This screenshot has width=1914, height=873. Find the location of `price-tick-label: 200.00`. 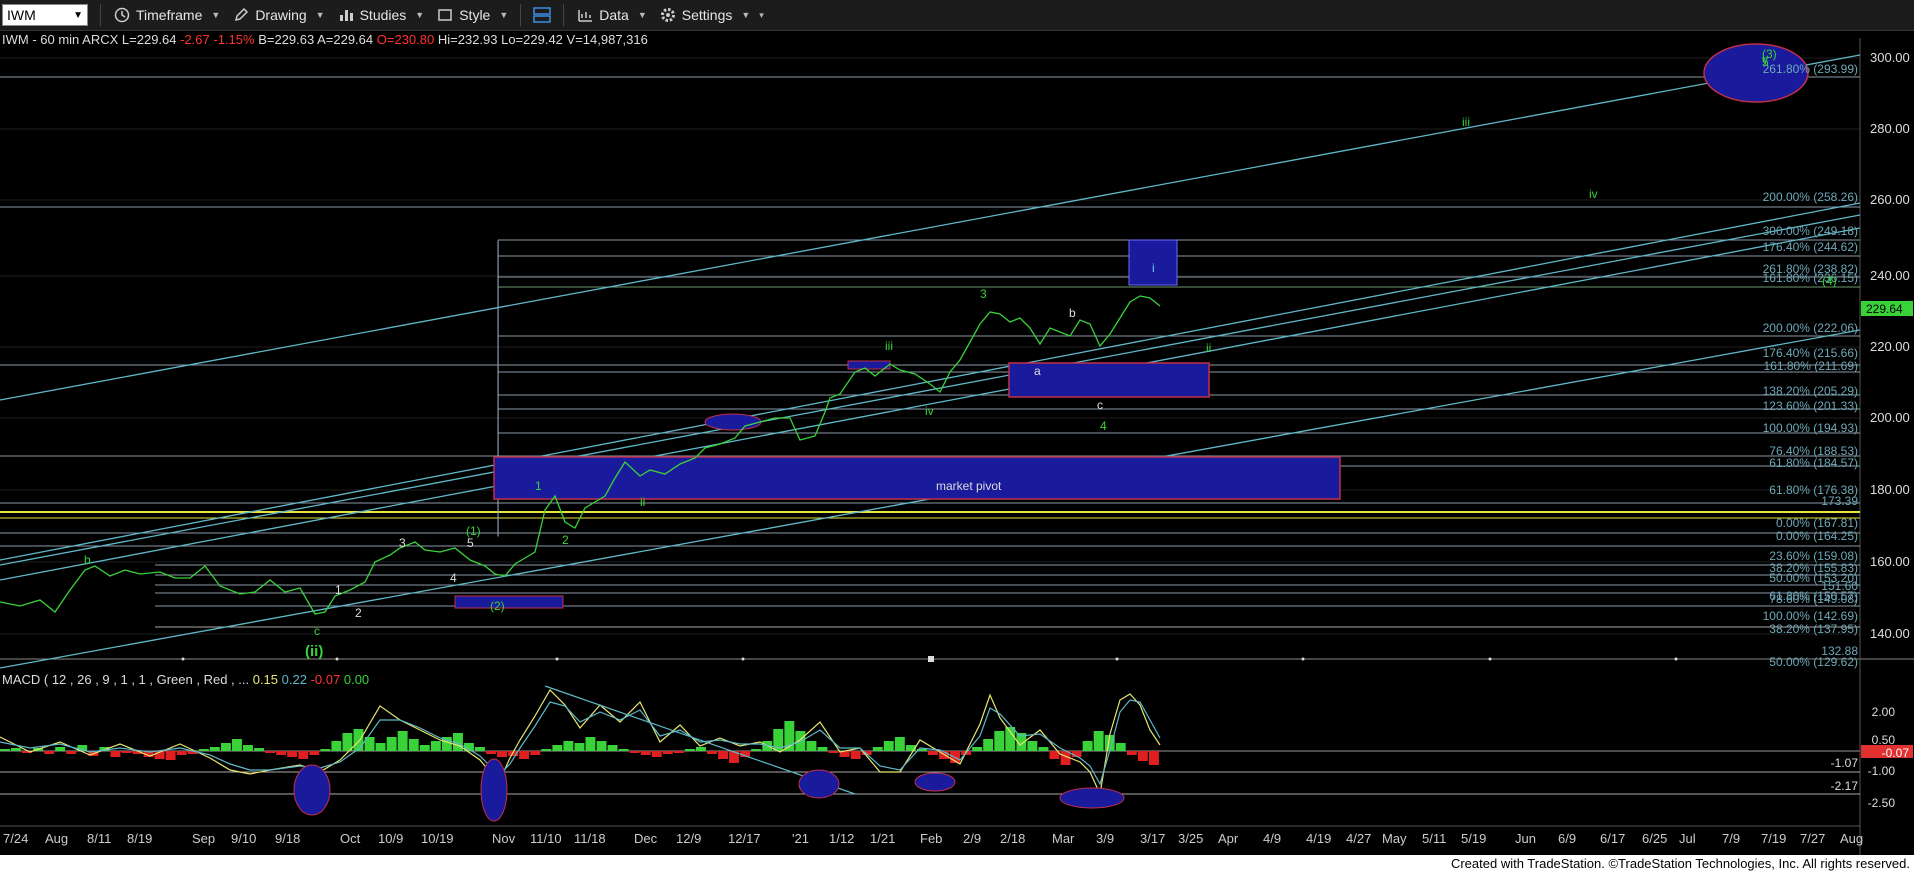

price-tick-label: 200.00 is located at coordinates (1890, 417).